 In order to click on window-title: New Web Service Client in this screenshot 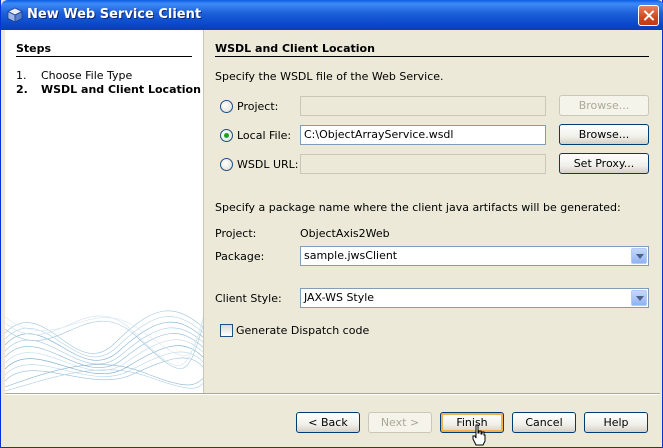, I will do `click(114, 14)`.